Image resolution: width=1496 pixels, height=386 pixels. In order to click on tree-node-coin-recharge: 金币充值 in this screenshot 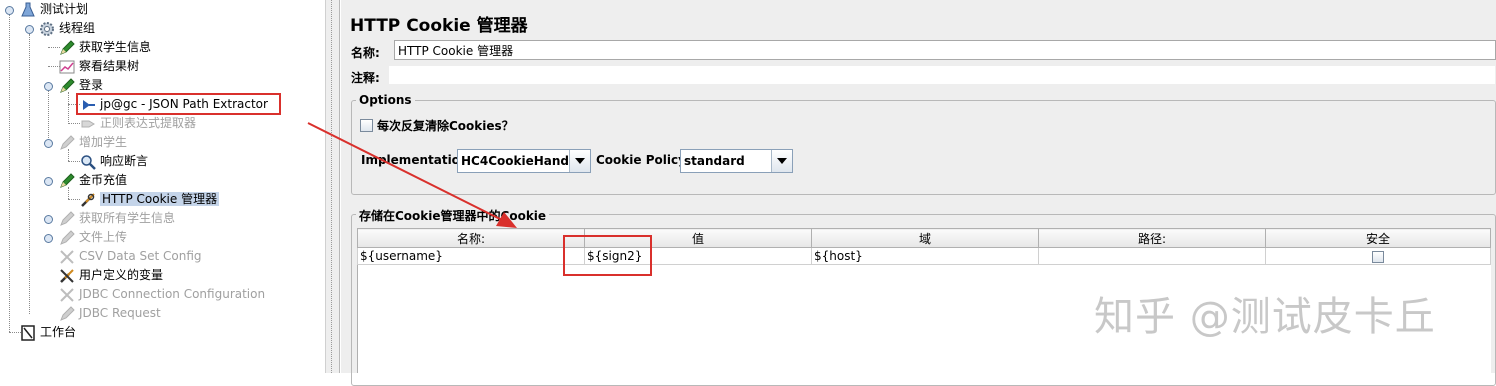, I will do `click(93, 180)`.